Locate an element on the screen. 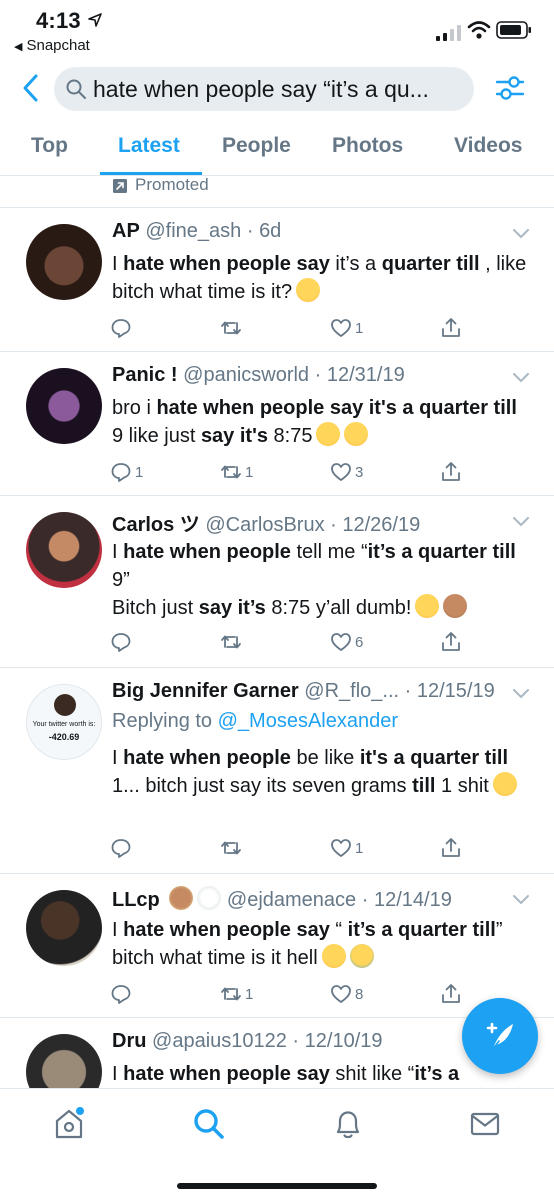 The width and height of the screenshot is (554, 1200). tweet-actions: 1 1 3 is located at coordinates (290, 472).